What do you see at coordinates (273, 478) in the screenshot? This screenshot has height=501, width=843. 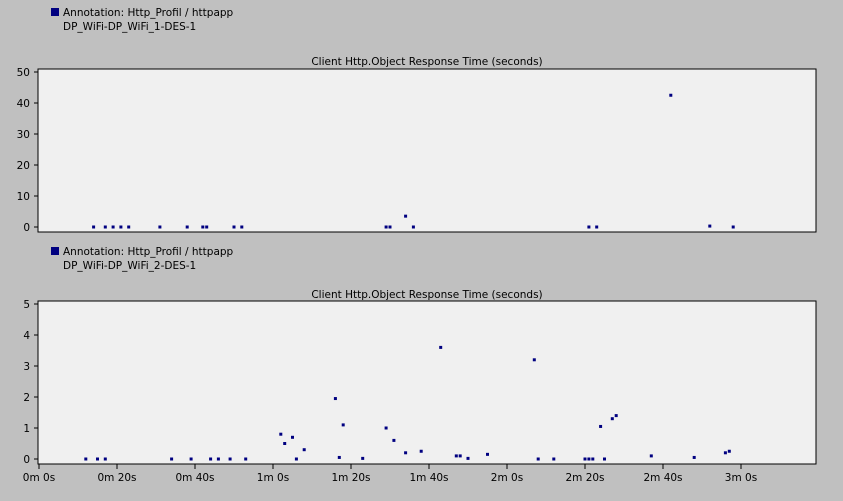 I see `x-tick-label: 1m 0s` at bounding box center [273, 478].